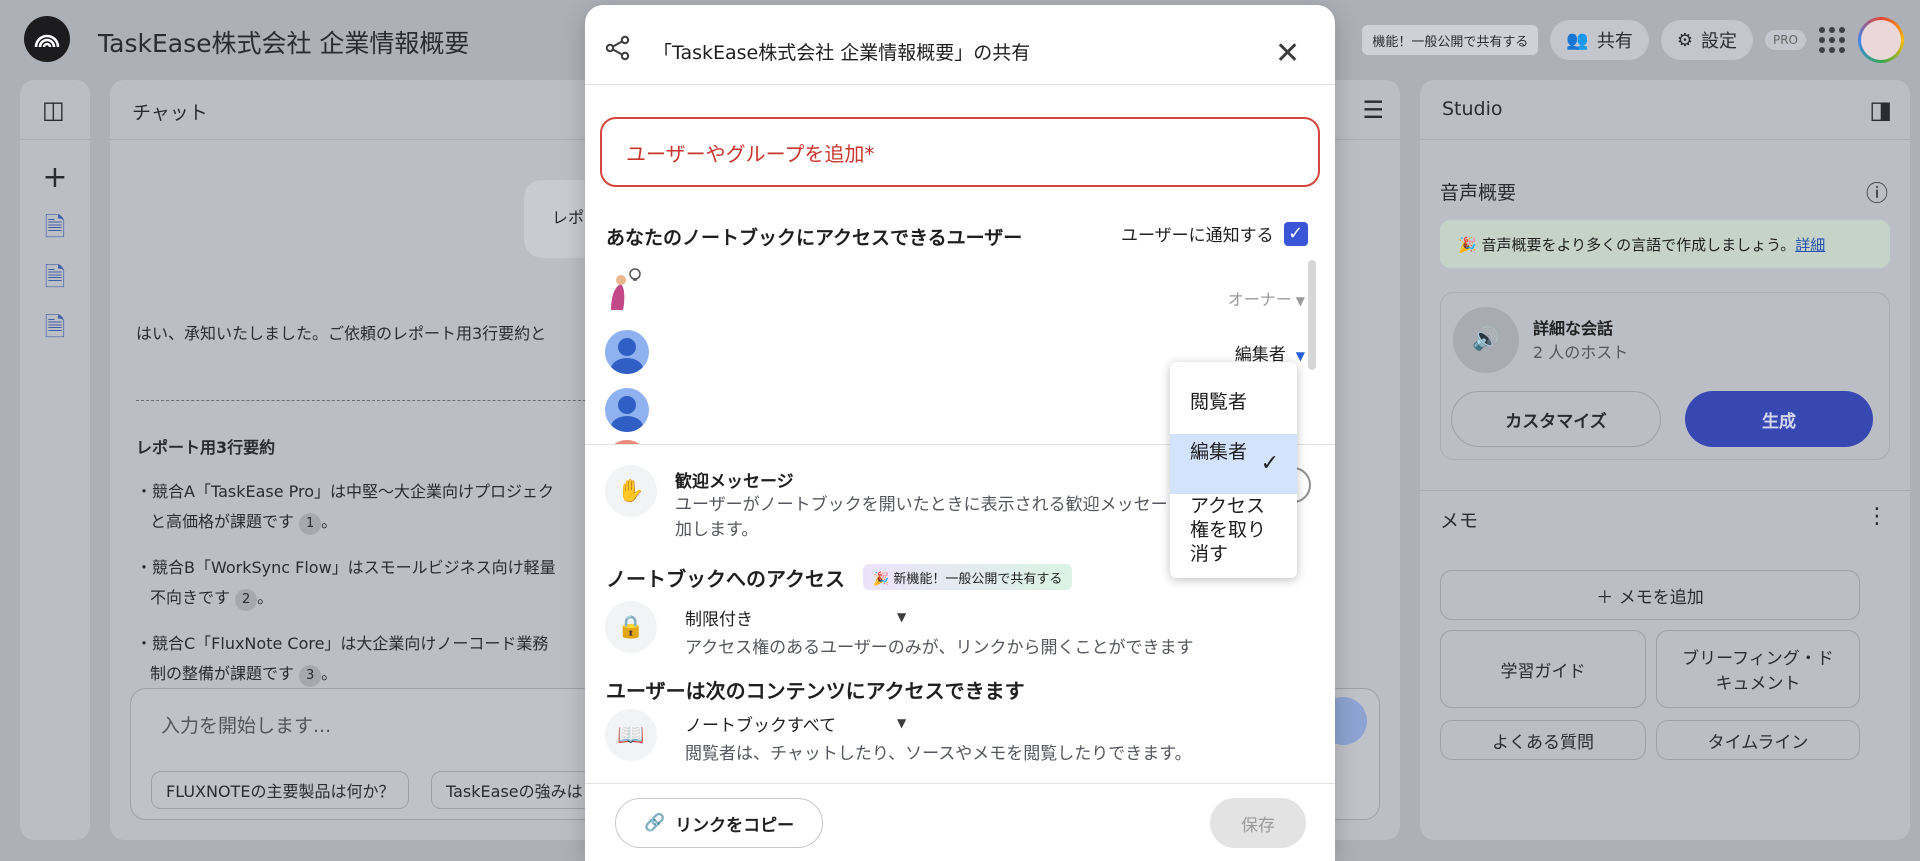  I want to click on sources-panel-header: ◫, so click(55, 110).